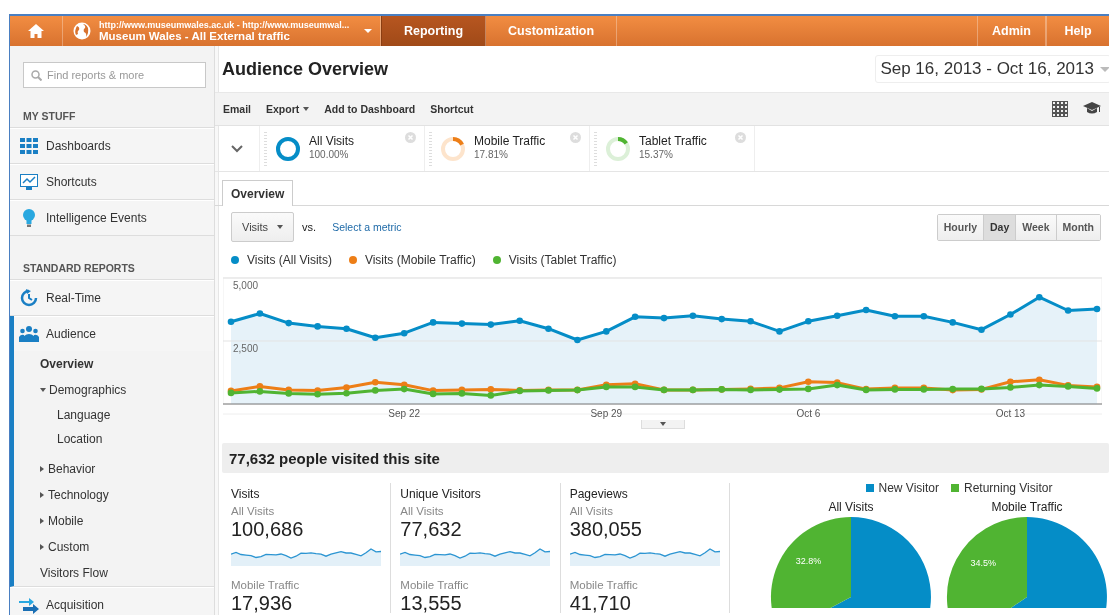  What do you see at coordinates (112, 298) in the screenshot?
I see `nav-item: Real-Time` at bounding box center [112, 298].